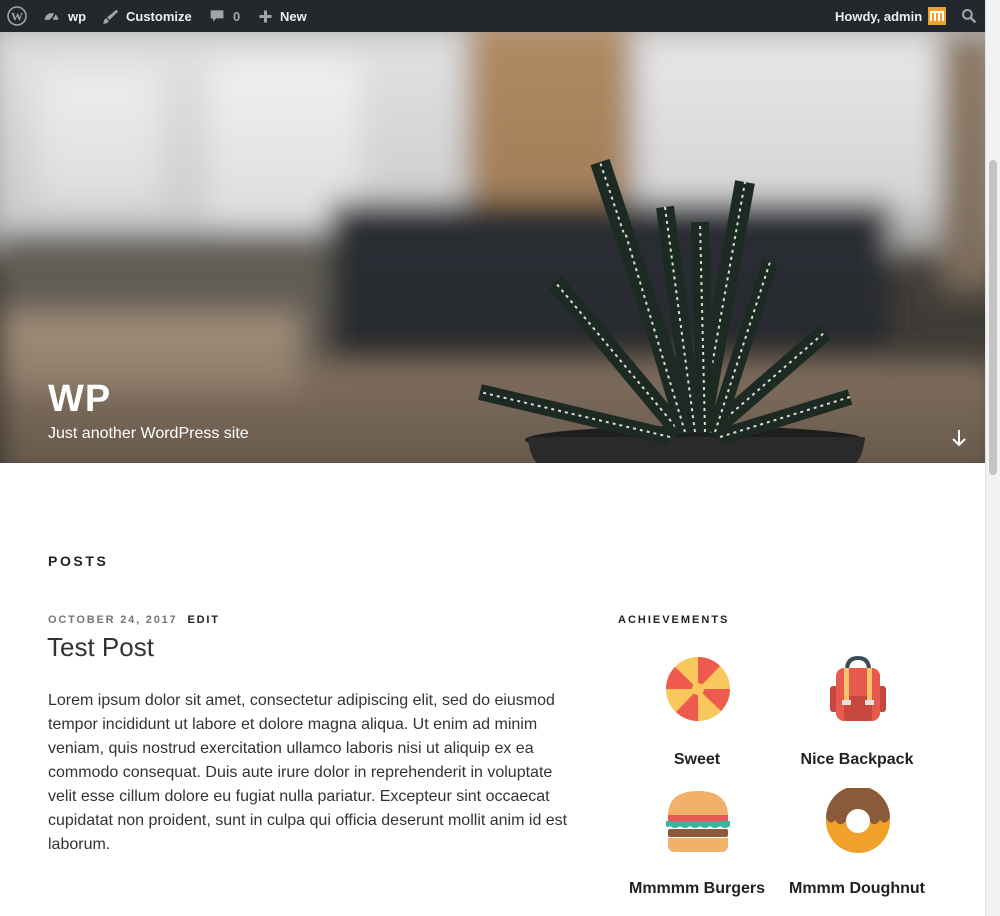 The image size is (1000, 916). What do you see at coordinates (64, 16) in the screenshot?
I see `site-name-link: wp` at bounding box center [64, 16].